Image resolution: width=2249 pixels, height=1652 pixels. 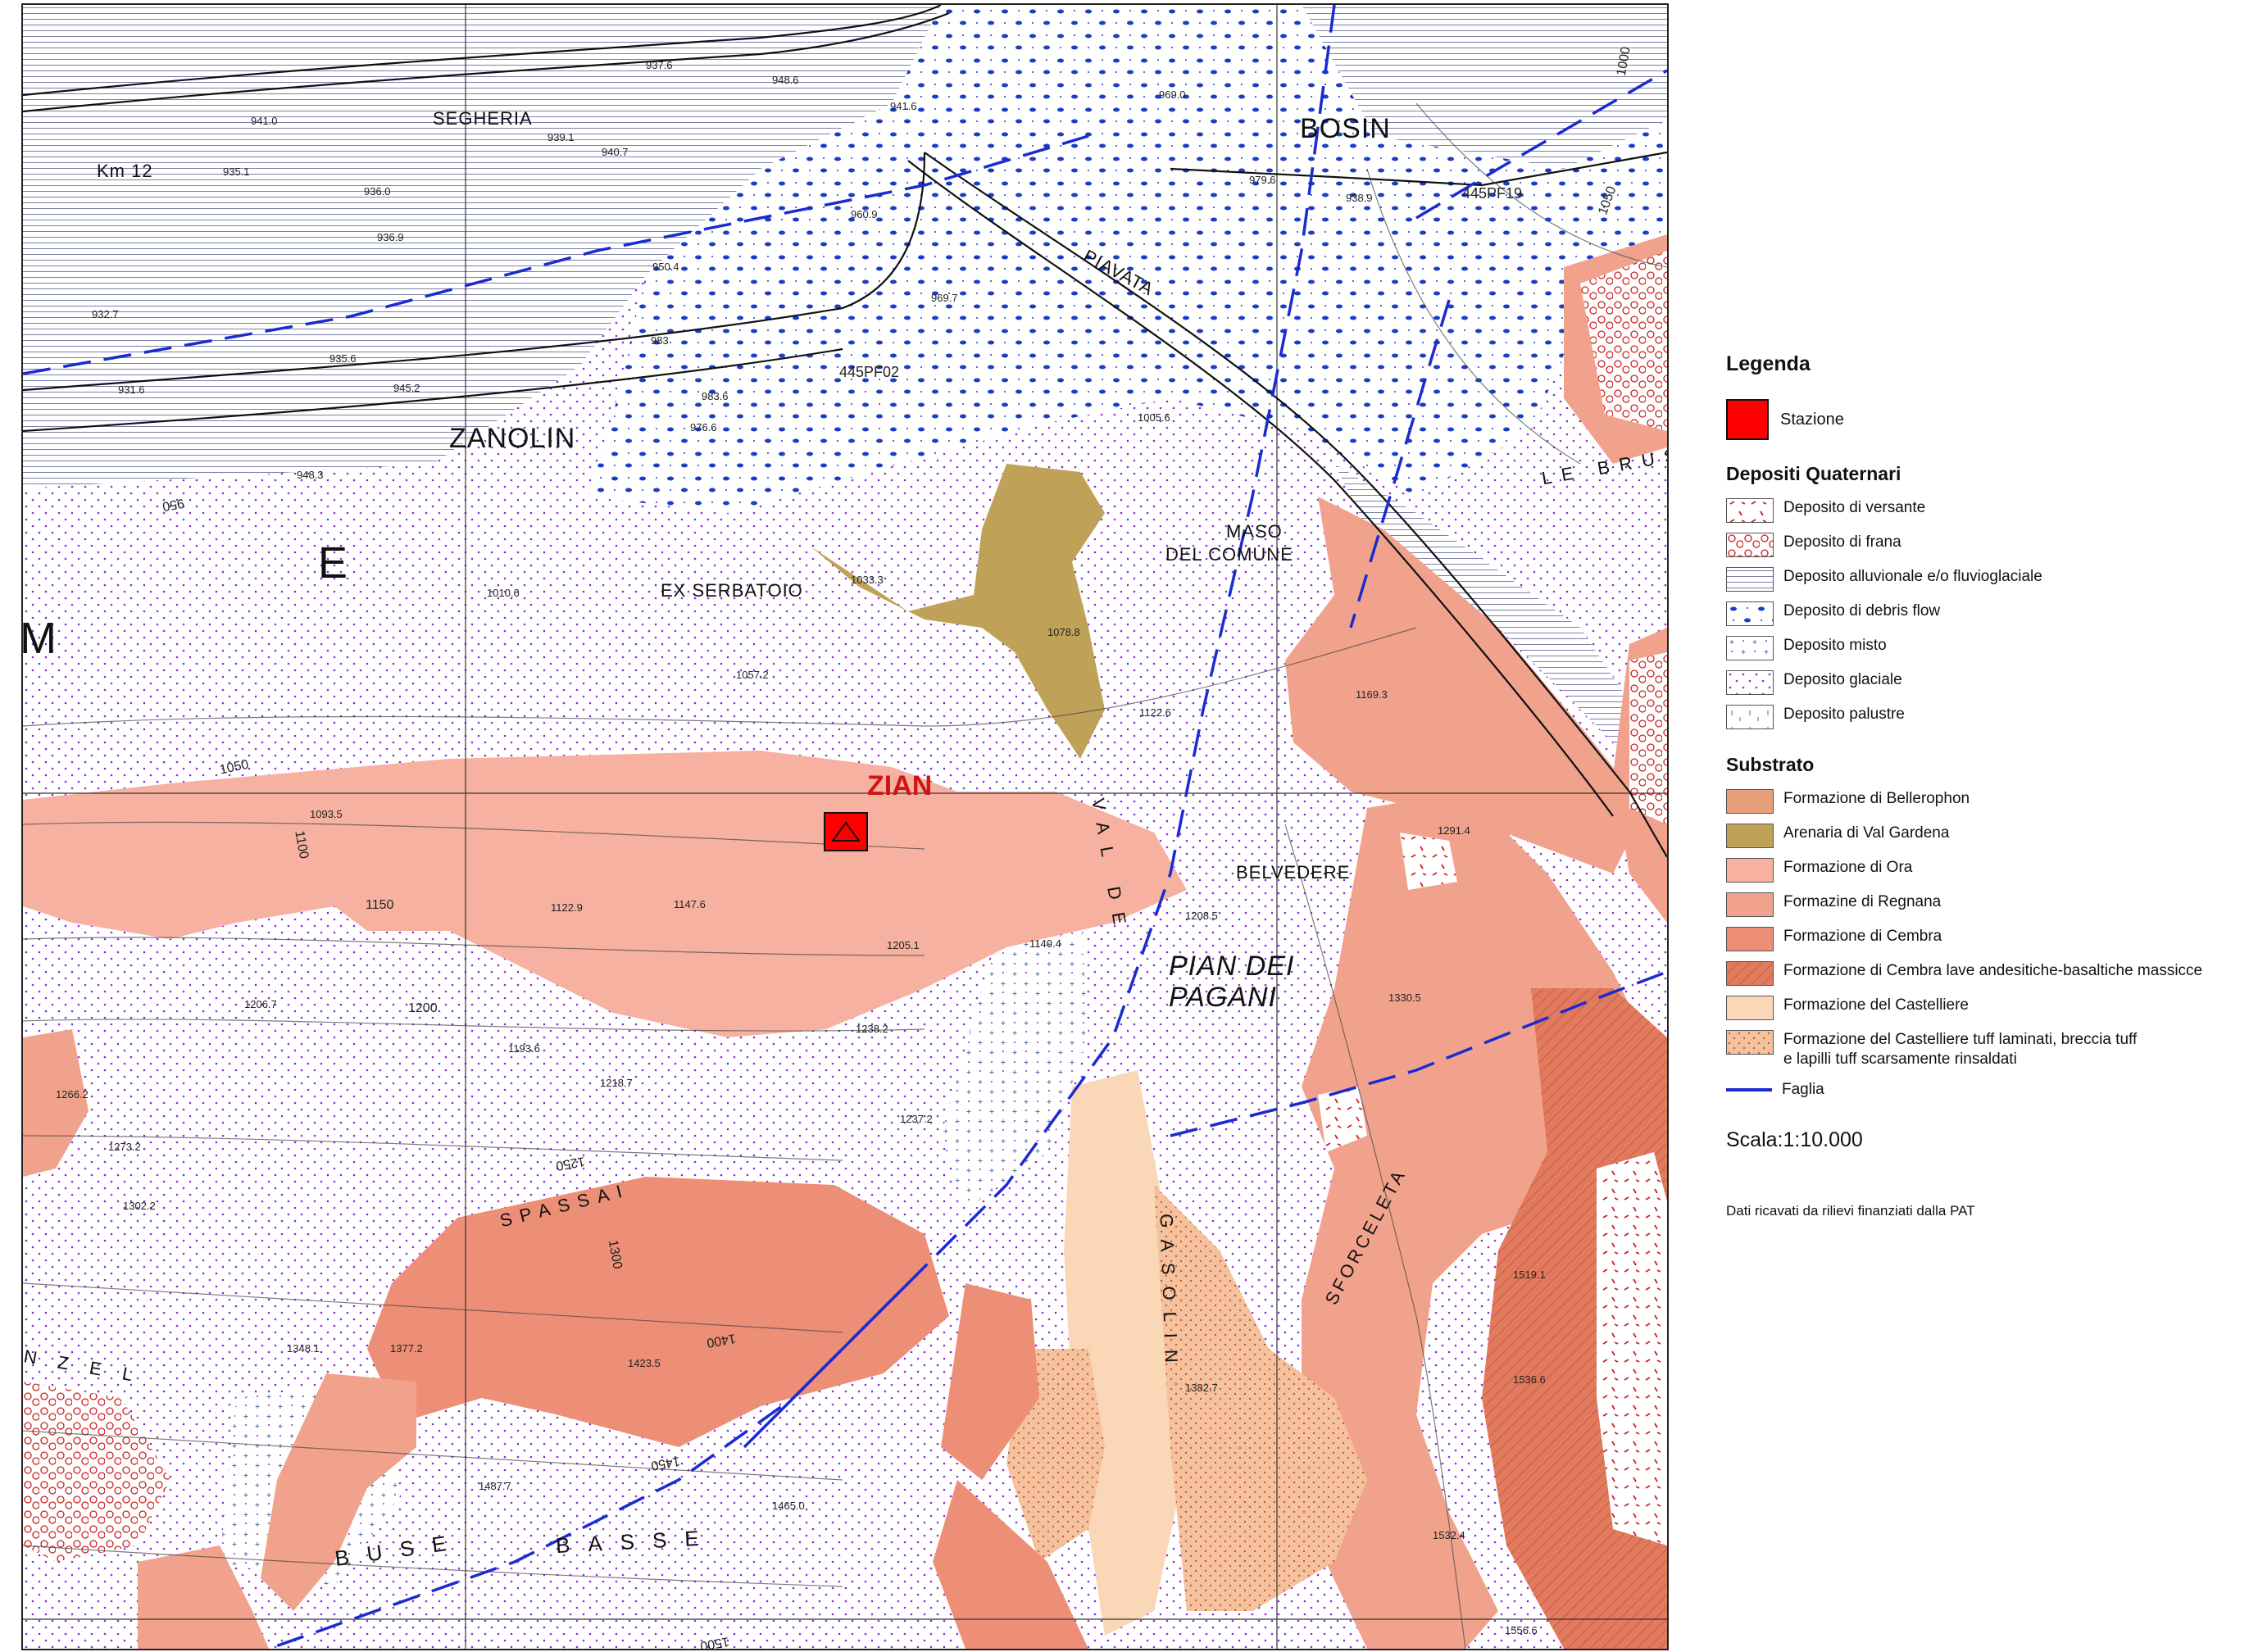 I want to click on elev-1093-5: 1093.5, so click(x=326, y=814).